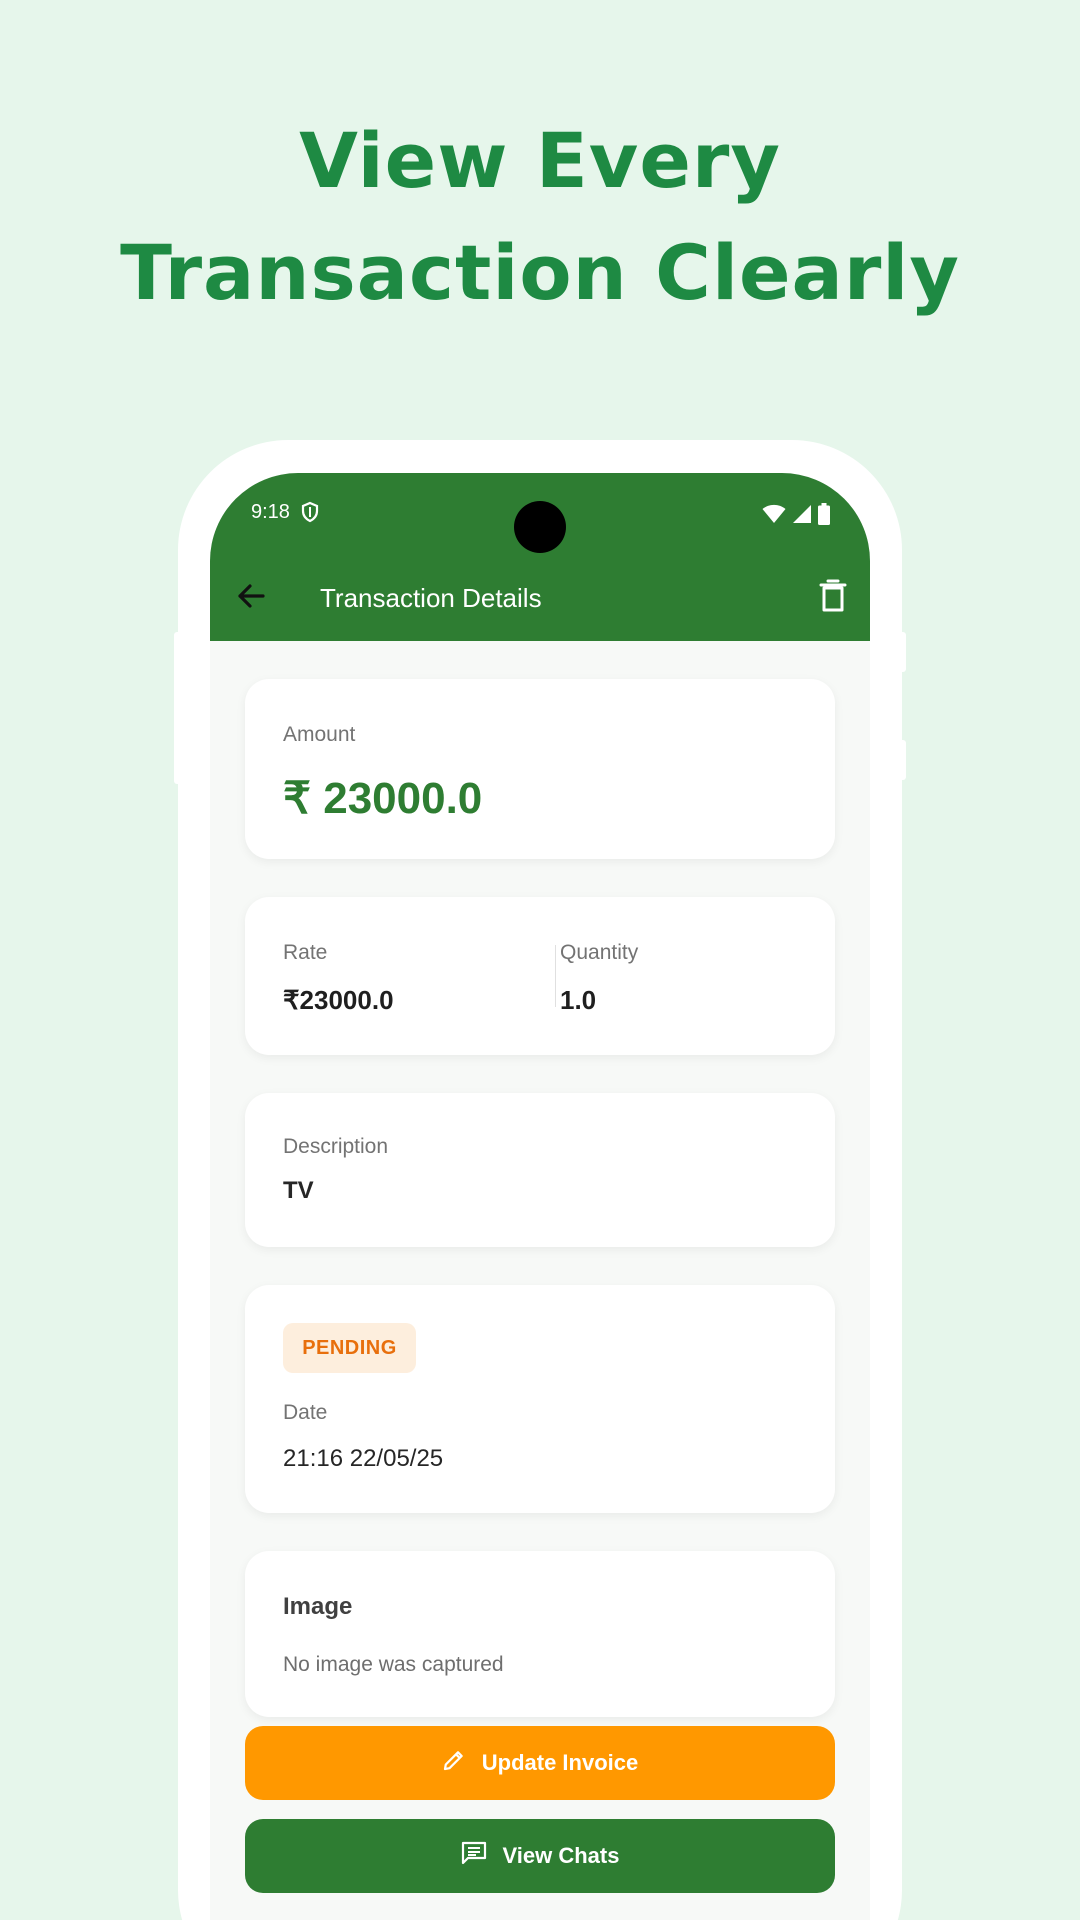 The height and width of the screenshot is (1920, 1080). I want to click on view-chats-label: View Chats, so click(561, 1855).